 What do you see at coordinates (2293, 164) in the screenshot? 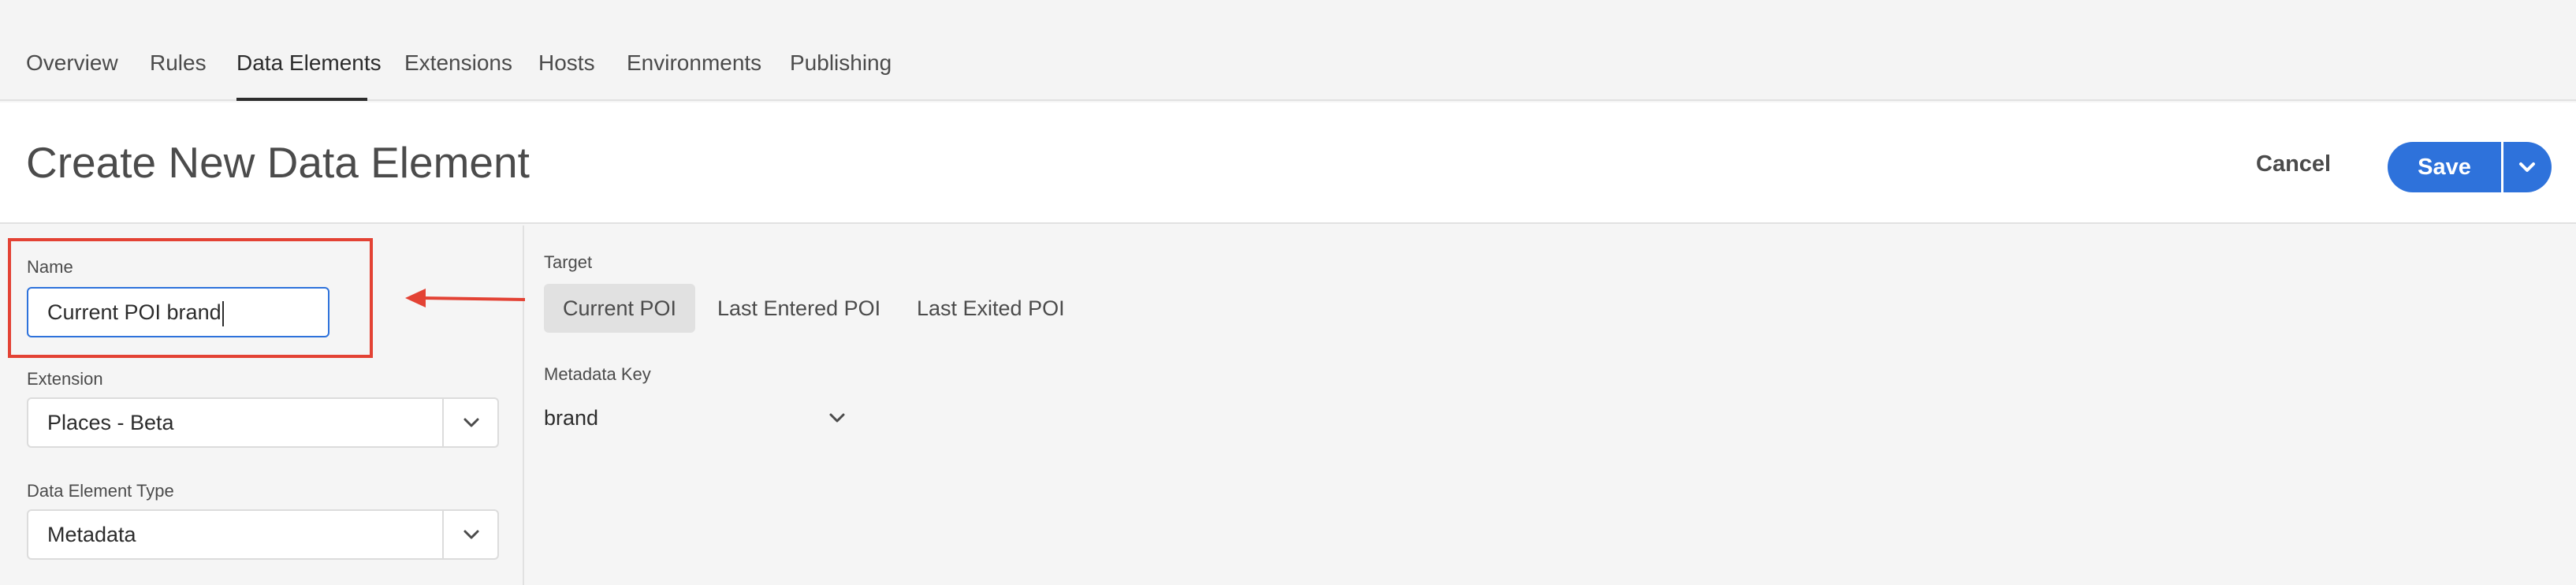
I see `cancel-button: Cancel` at bounding box center [2293, 164].